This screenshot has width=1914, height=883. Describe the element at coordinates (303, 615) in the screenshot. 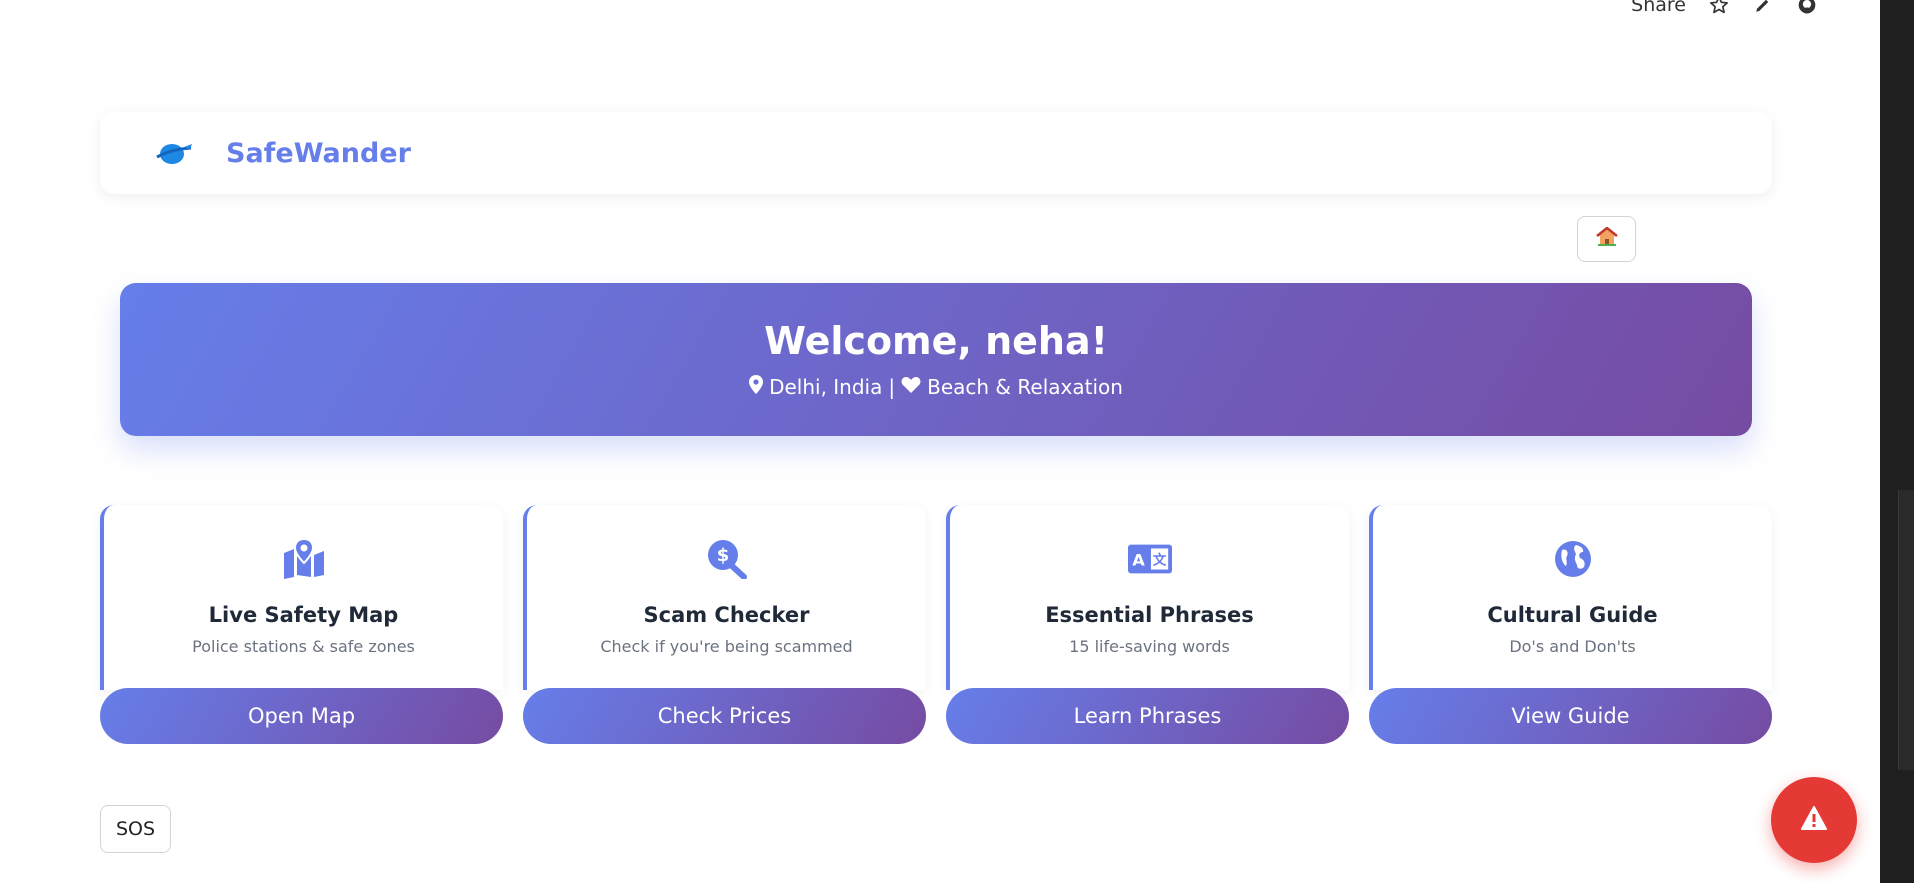

I see `card-title: Live Safety Map` at that location.